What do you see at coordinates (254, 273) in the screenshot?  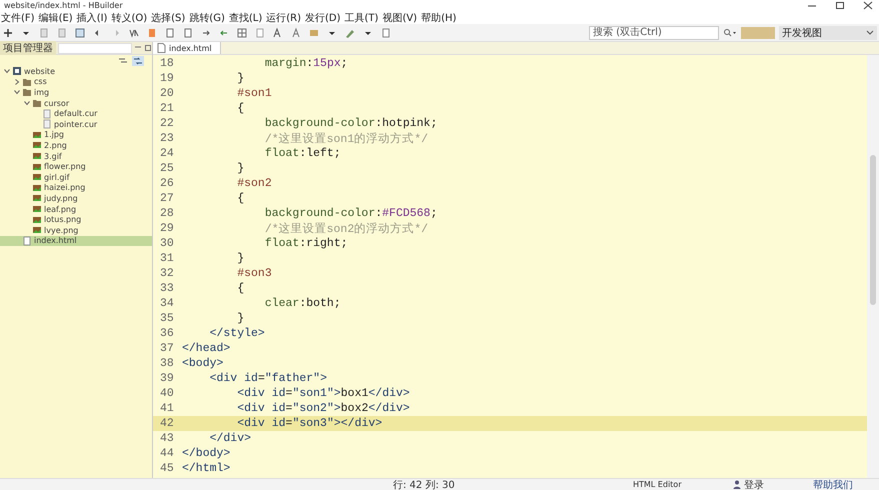 I see `code-line: #son3` at bounding box center [254, 273].